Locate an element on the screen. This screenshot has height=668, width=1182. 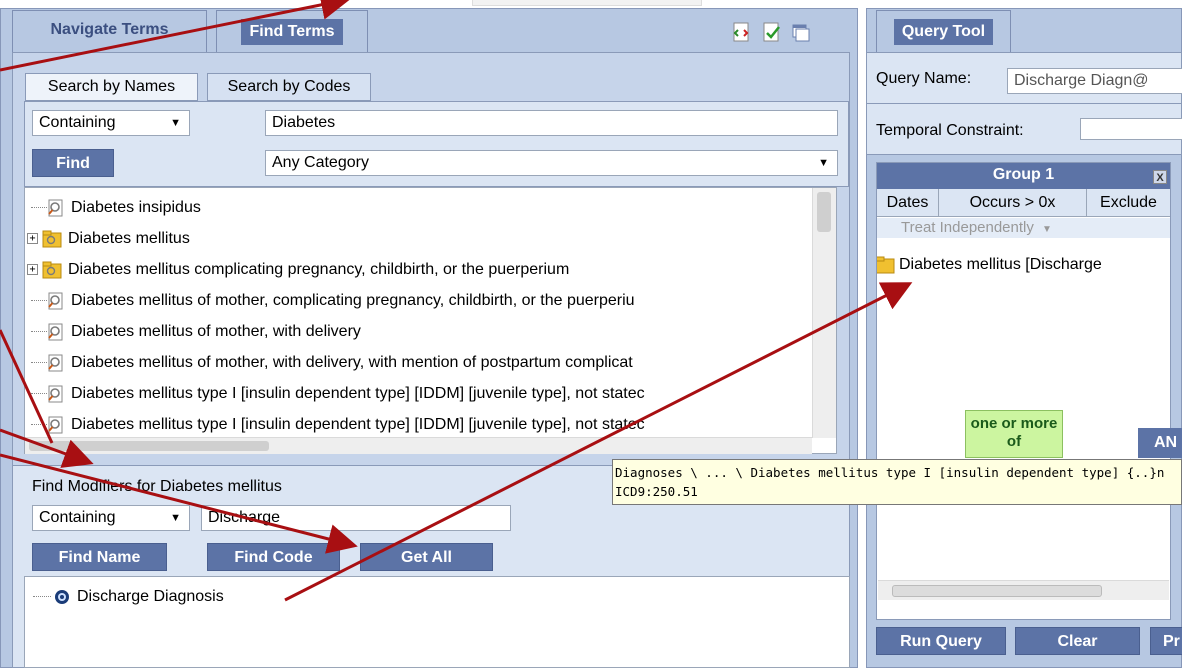
tooltip-line-2: ICD9:250.51 is located at coordinates (656, 491).